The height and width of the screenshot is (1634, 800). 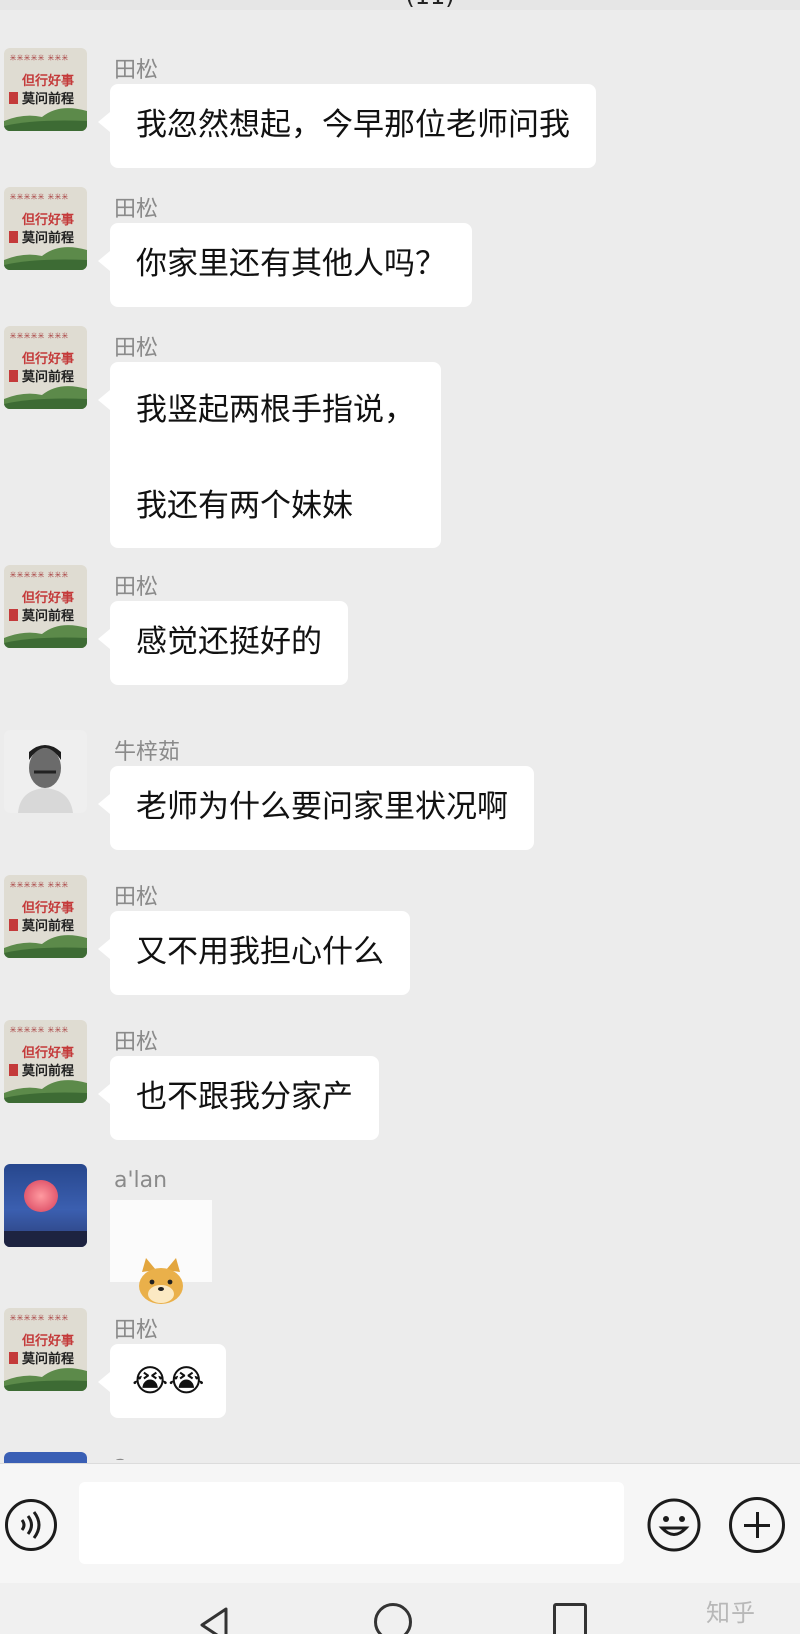 I want to click on header-bar: (11), so click(x=400, y=5).